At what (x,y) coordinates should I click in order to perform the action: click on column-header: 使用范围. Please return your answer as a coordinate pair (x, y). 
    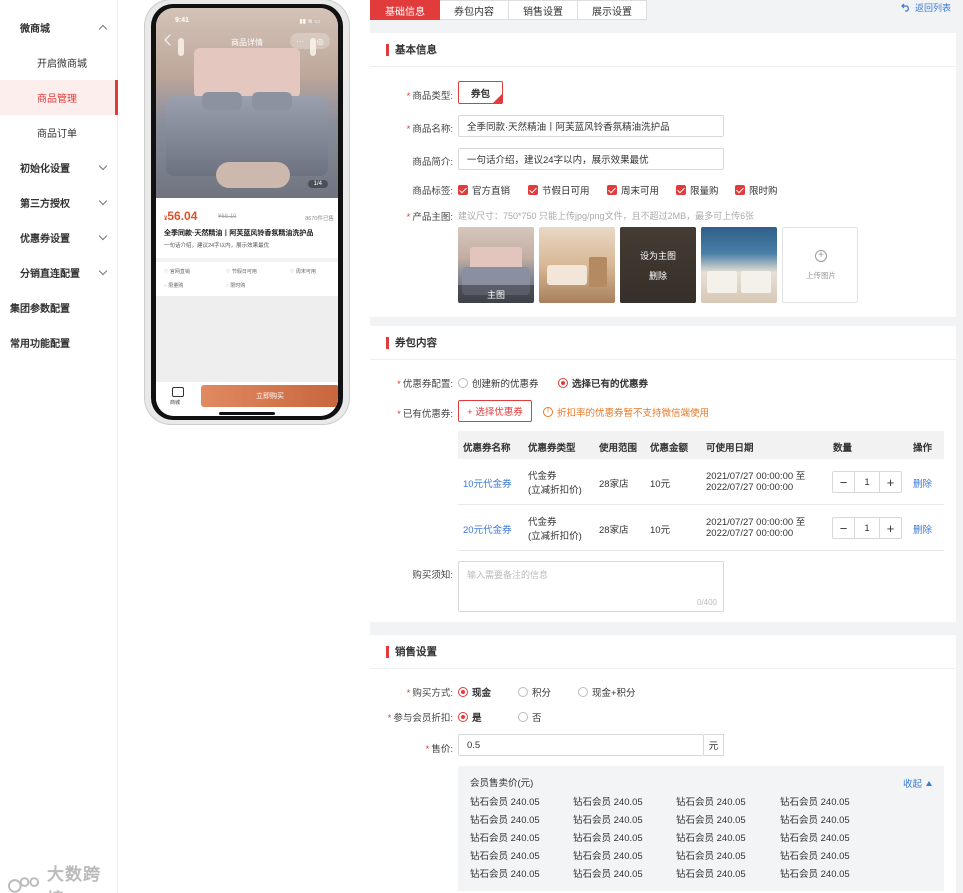
    Looking at the image, I should click on (618, 448).